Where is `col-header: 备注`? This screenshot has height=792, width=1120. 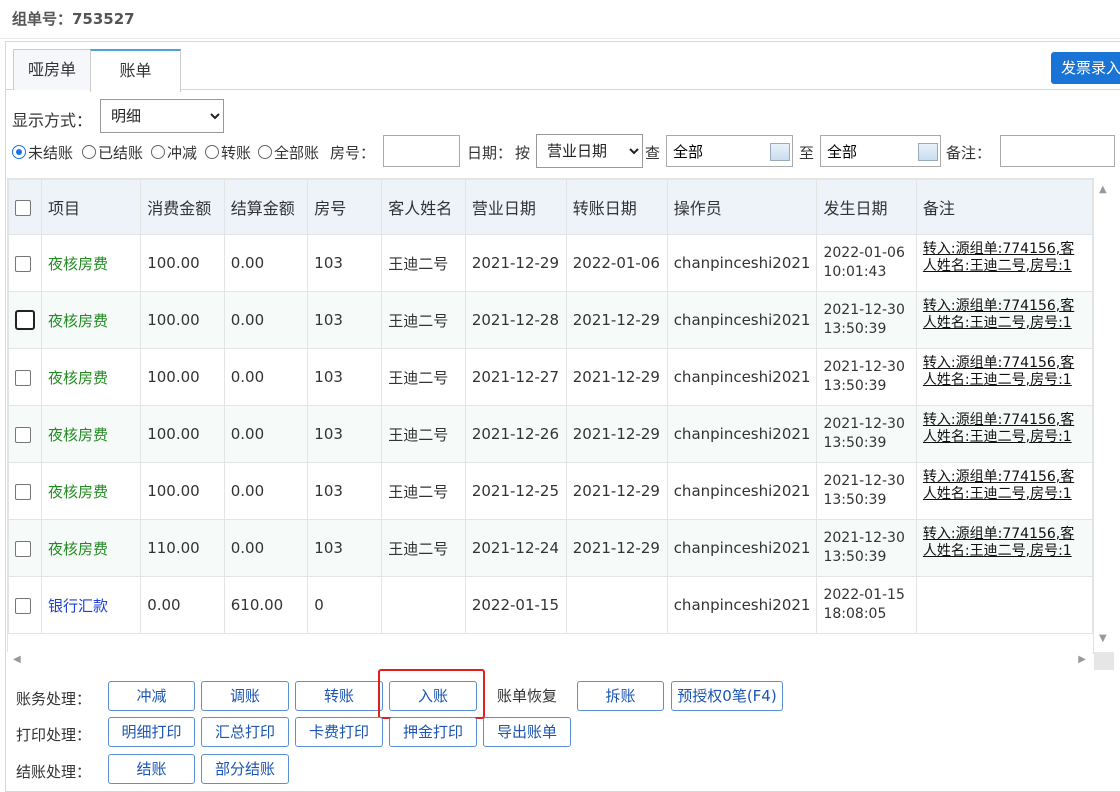 col-header: 备注 is located at coordinates (1004, 207).